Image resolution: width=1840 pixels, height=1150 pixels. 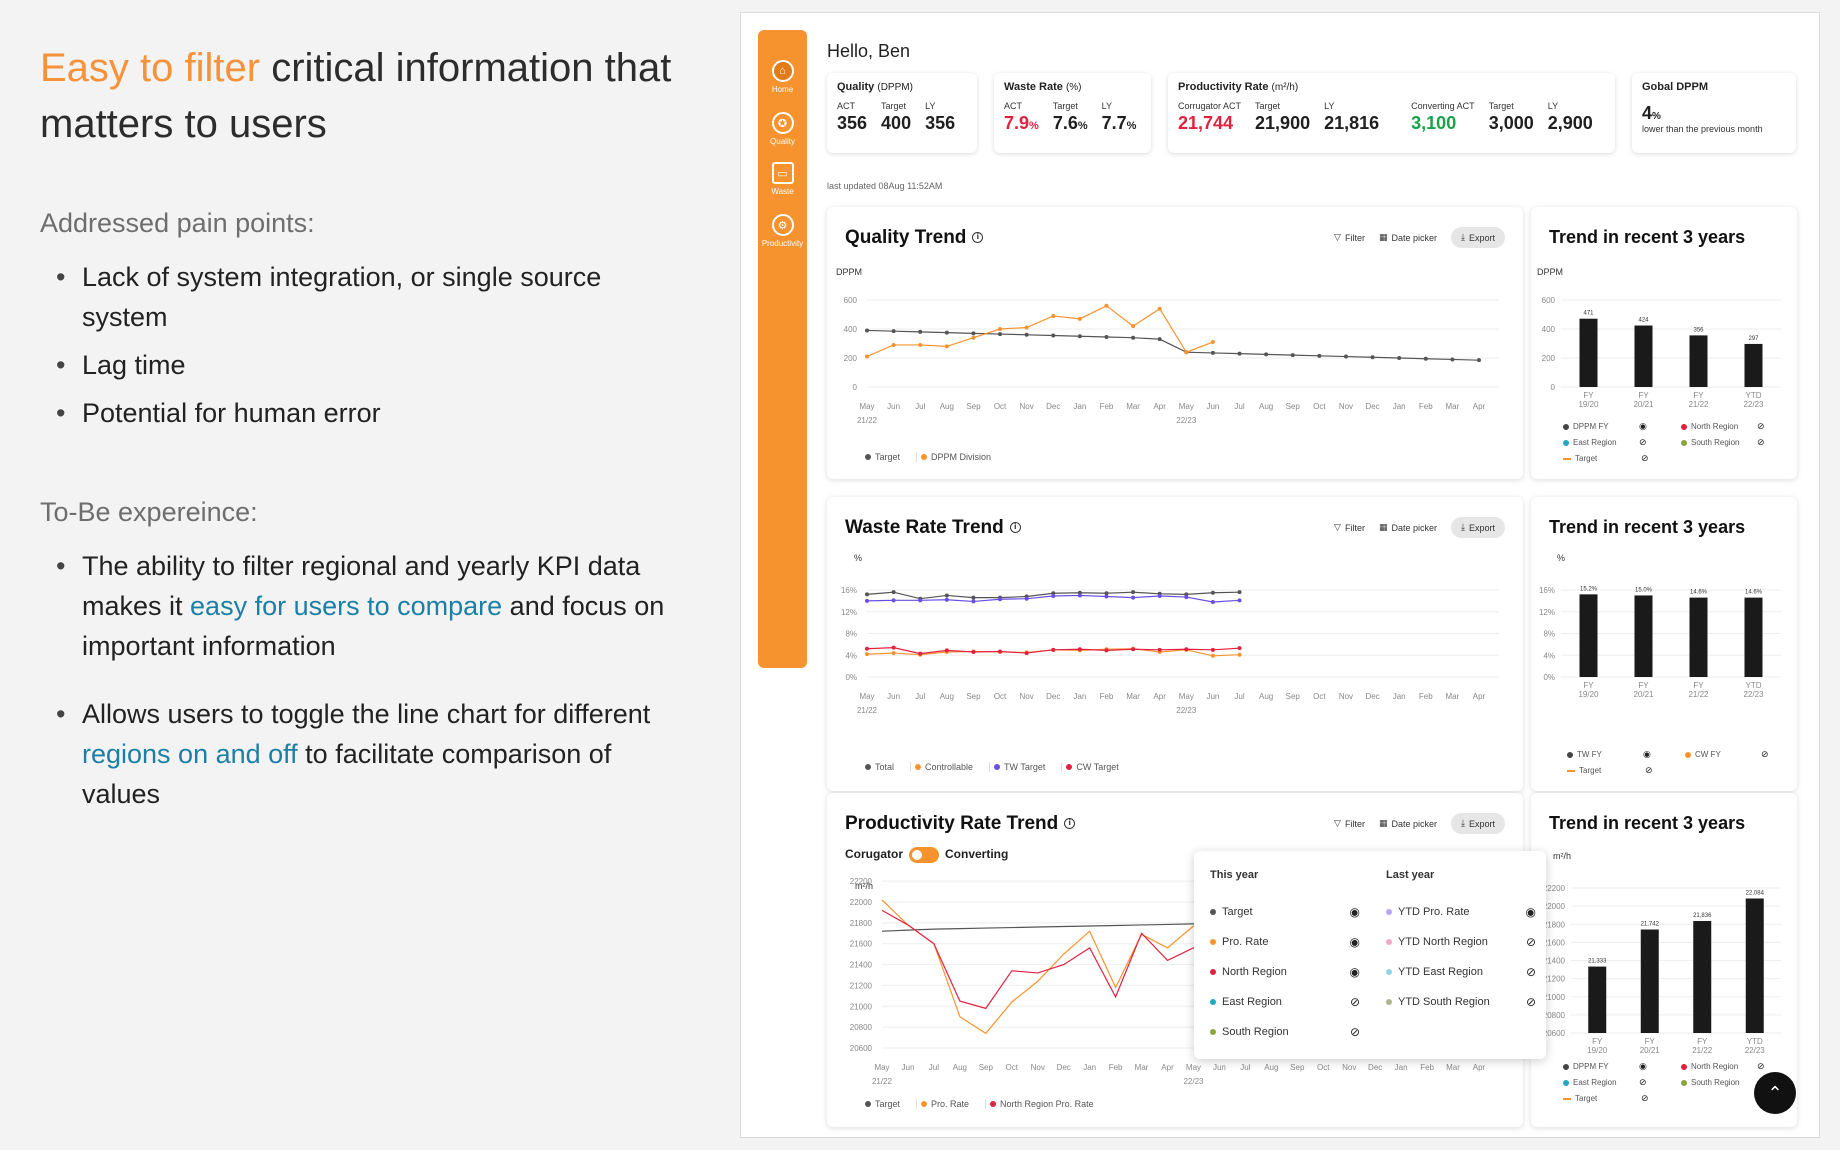 What do you see at coordinates (782, 77) in the screenshot?
I see `nav-home: ⌂ Home` at bounding box center [782, 77].